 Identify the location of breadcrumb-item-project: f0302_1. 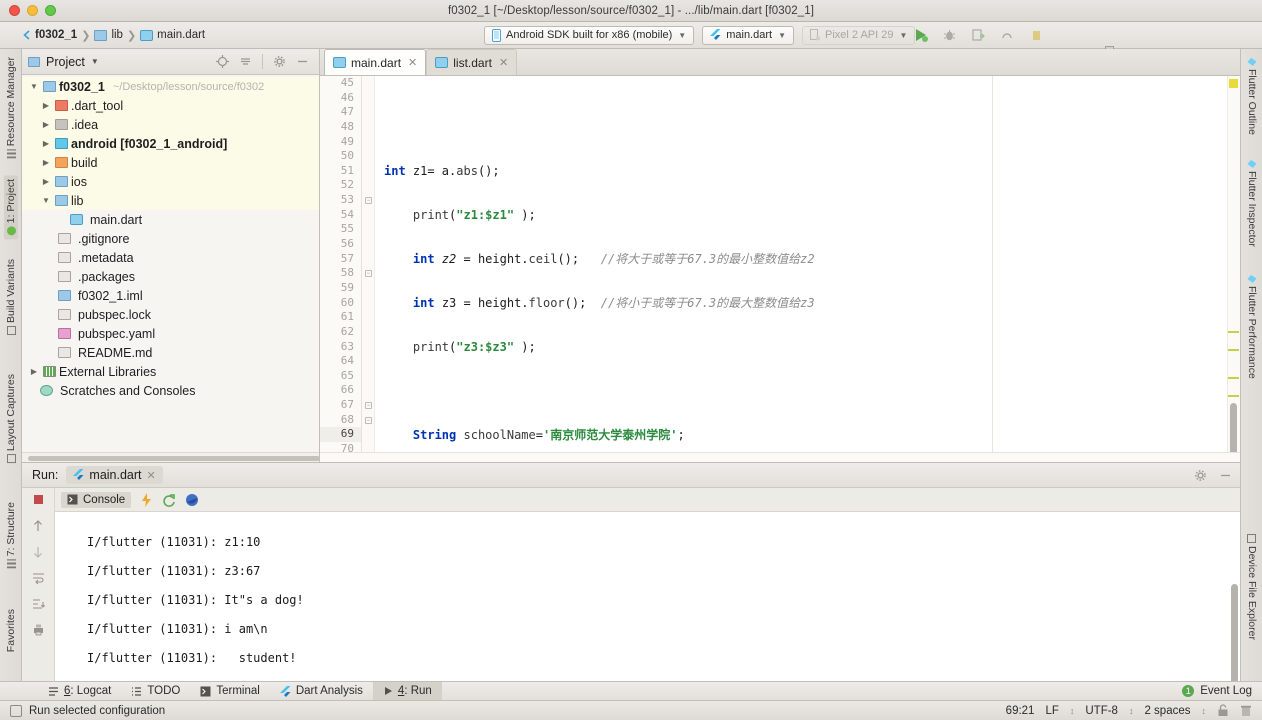
(49, 35).